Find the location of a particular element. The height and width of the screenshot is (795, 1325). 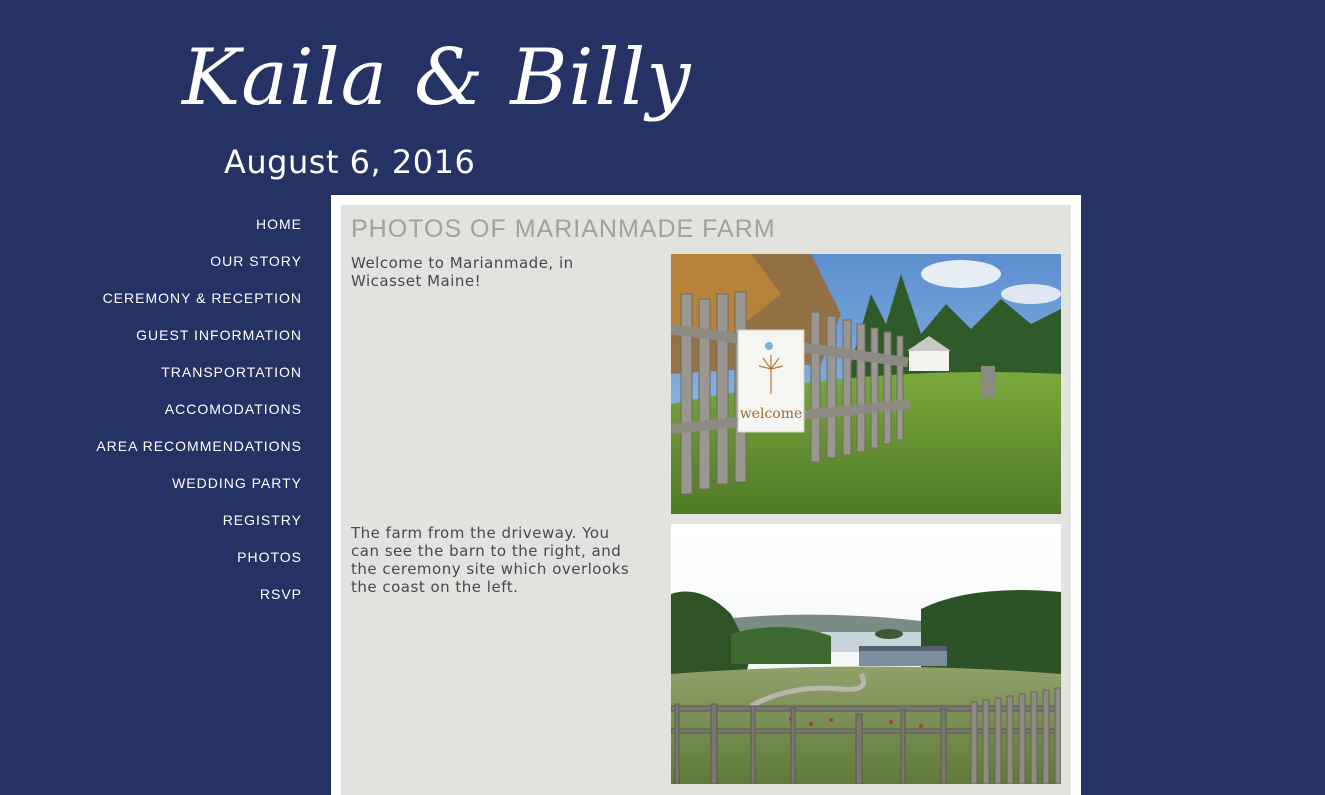

nav-item-registry: REGISTRY is located at coordinates (172, 528).